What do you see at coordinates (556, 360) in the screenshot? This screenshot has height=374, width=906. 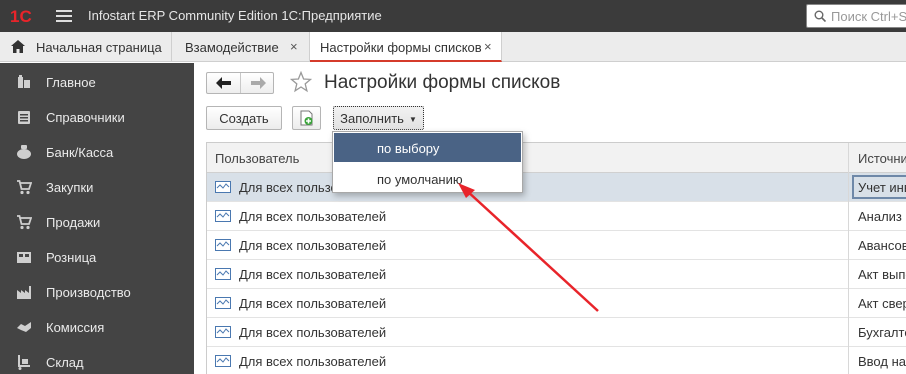 I see `table-row: Для всех пользователей Ввод нач` at bounding box center [556, 360].